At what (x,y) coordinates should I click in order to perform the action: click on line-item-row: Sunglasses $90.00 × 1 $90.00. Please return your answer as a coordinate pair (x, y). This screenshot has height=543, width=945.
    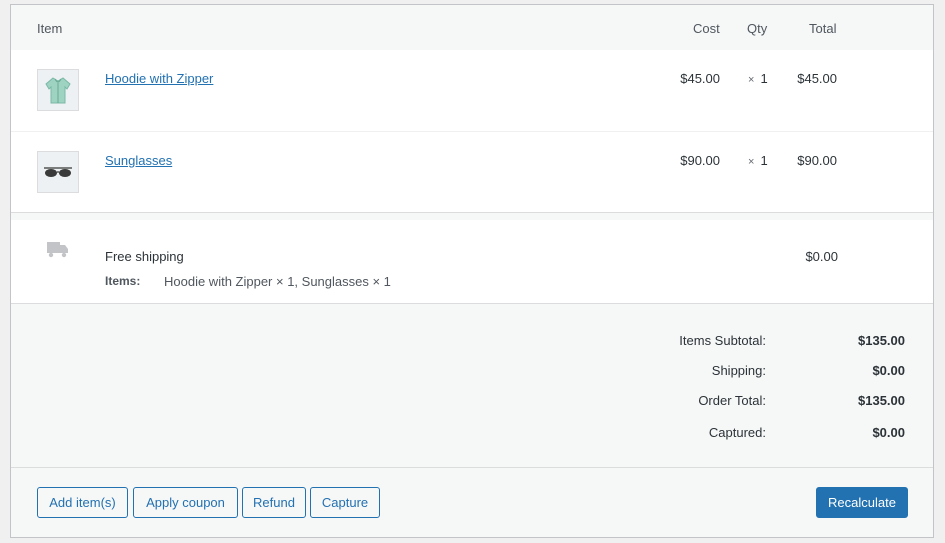
    Looking at the image, I should click on (472, 171).